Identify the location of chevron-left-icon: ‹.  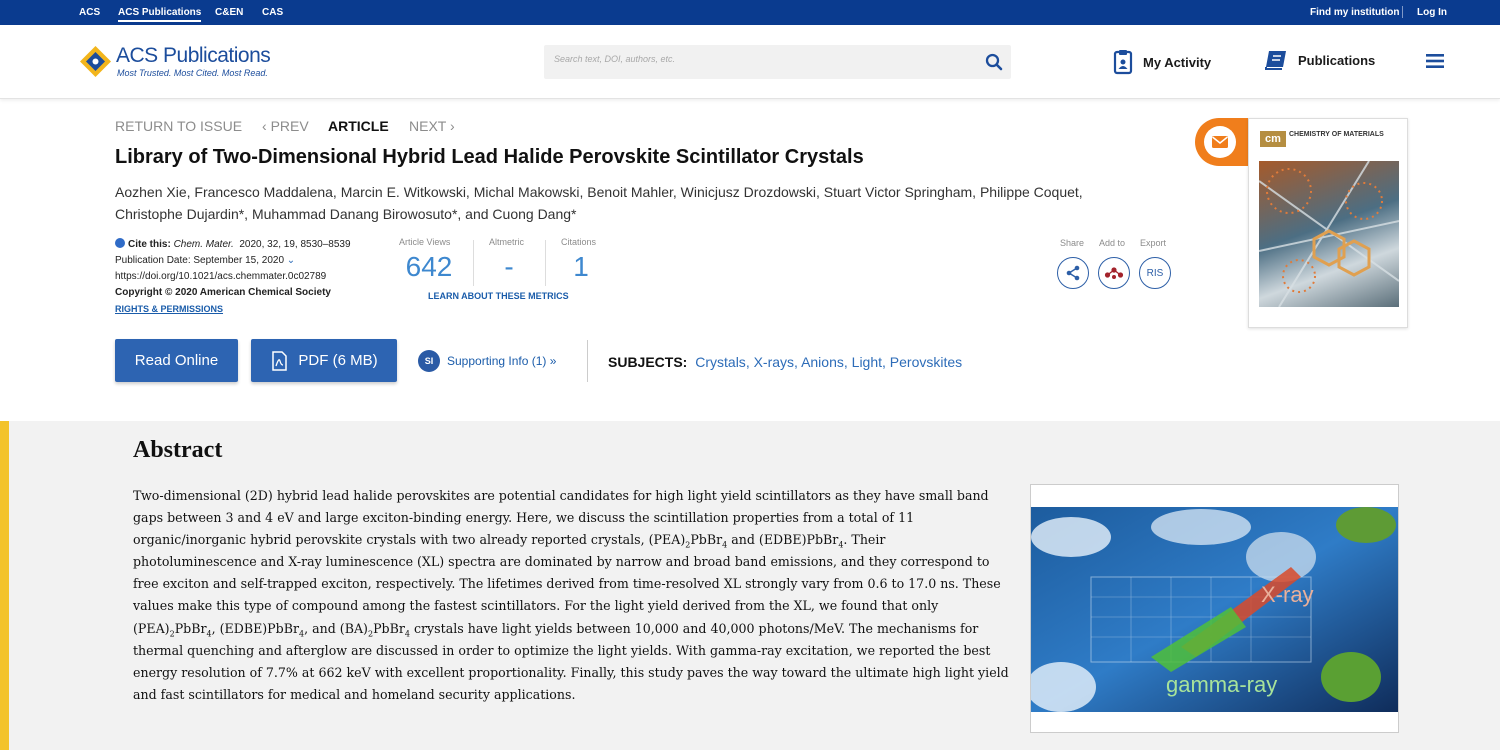
(266, 126).